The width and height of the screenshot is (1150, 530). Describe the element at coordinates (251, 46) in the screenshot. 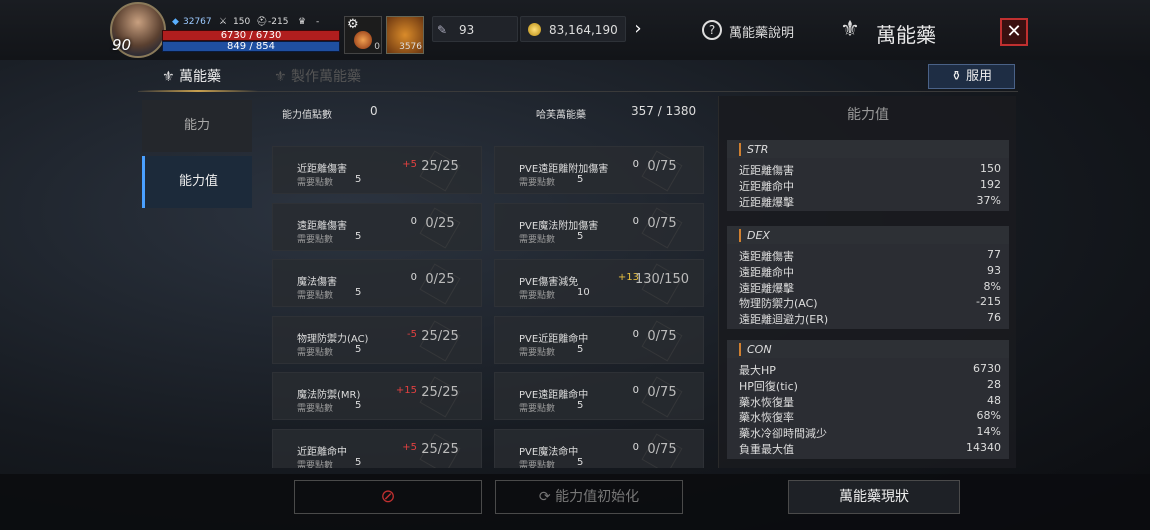

I see `mp-bar: 849 / 854` at that location.